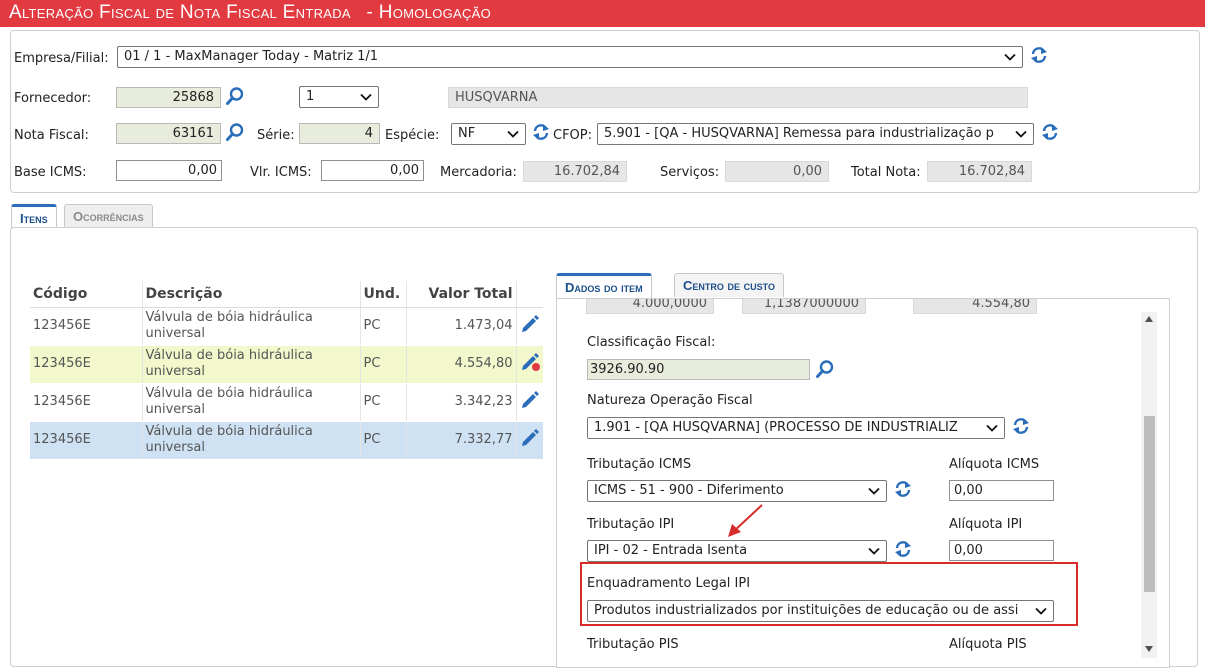  Describe the element at coordinates (460, 294) in the screenshot. I see `col-valor-total: Valor Total` at that location.